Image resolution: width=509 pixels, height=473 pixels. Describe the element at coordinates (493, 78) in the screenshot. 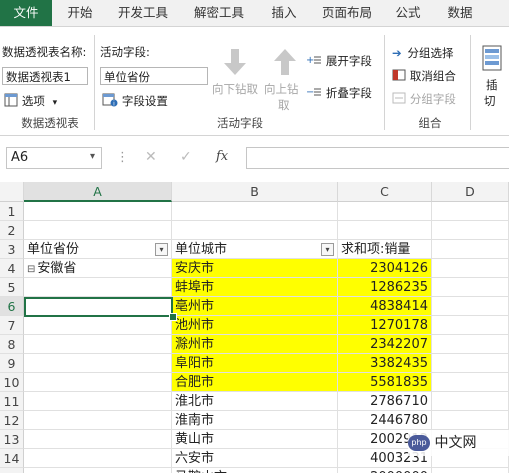

I see `insert-slicer-button: 插 切` at that location.